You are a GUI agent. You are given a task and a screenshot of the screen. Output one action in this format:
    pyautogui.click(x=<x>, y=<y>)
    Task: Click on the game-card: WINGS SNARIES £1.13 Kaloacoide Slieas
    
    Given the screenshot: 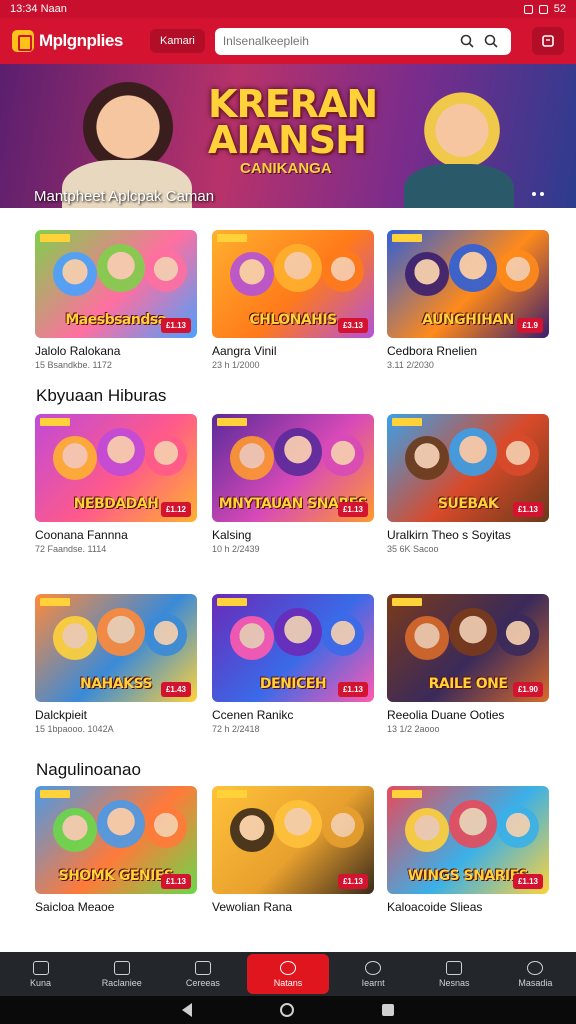 What is the action you would take?
    pyautogui.click(x=468, y=850)
    